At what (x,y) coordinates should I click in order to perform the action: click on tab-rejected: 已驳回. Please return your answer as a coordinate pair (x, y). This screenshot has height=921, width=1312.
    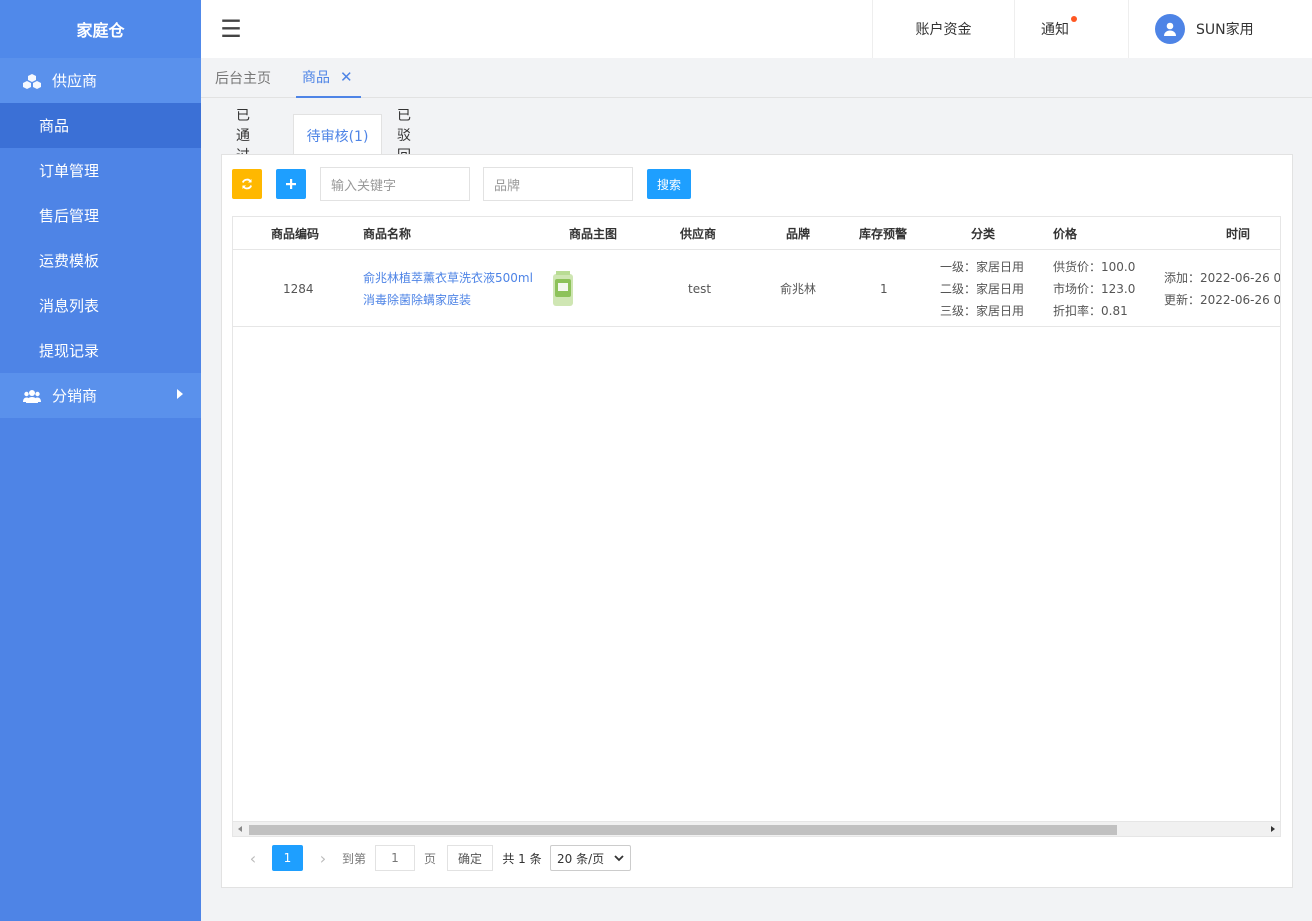
    Looking at the image, I should click on (404, 136).